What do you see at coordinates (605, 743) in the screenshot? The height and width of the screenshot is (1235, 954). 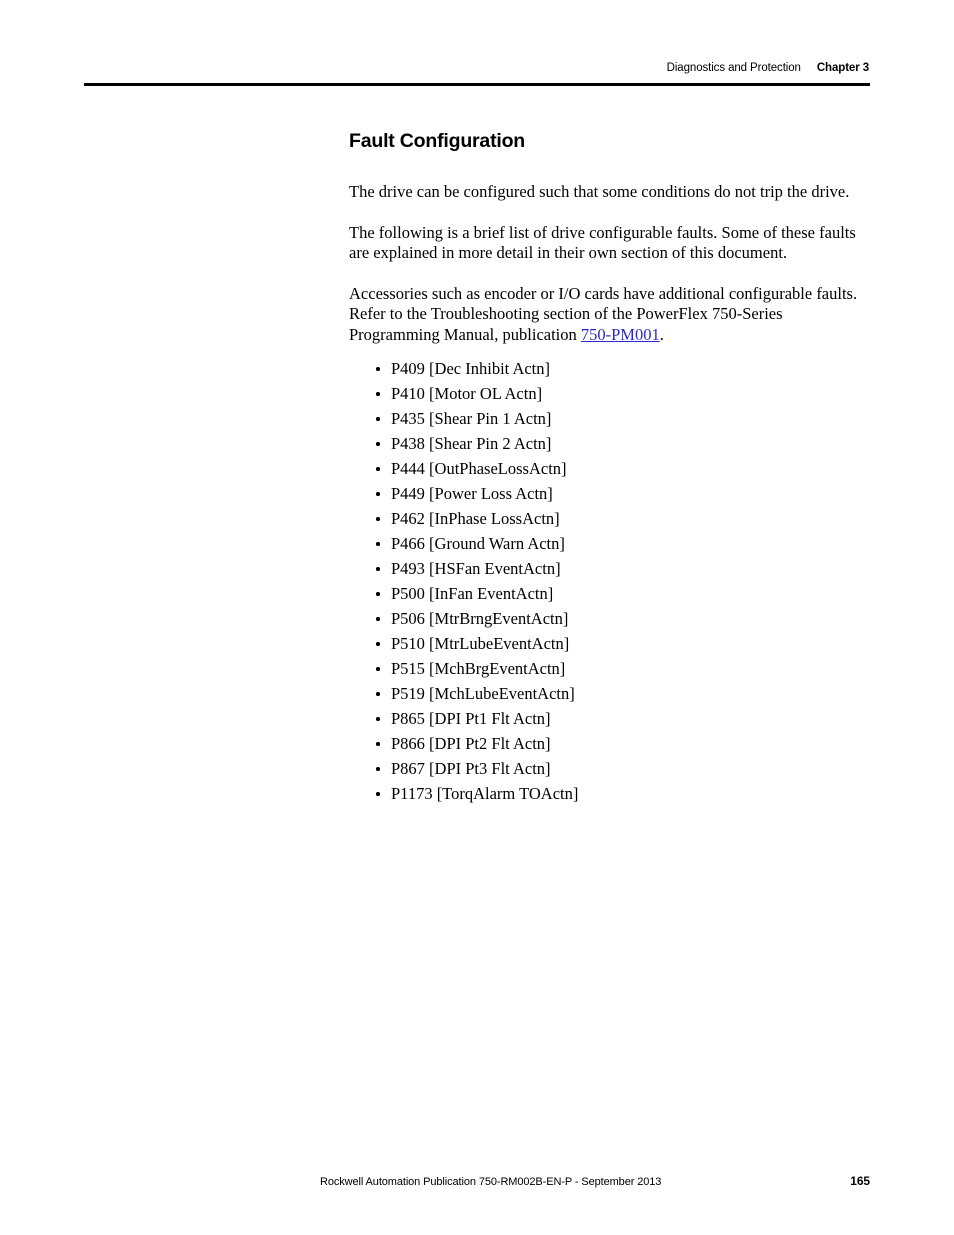 I see `list-item: P866 [DPI Pt2 Flt Actn]` at bounding box center [605, 743].